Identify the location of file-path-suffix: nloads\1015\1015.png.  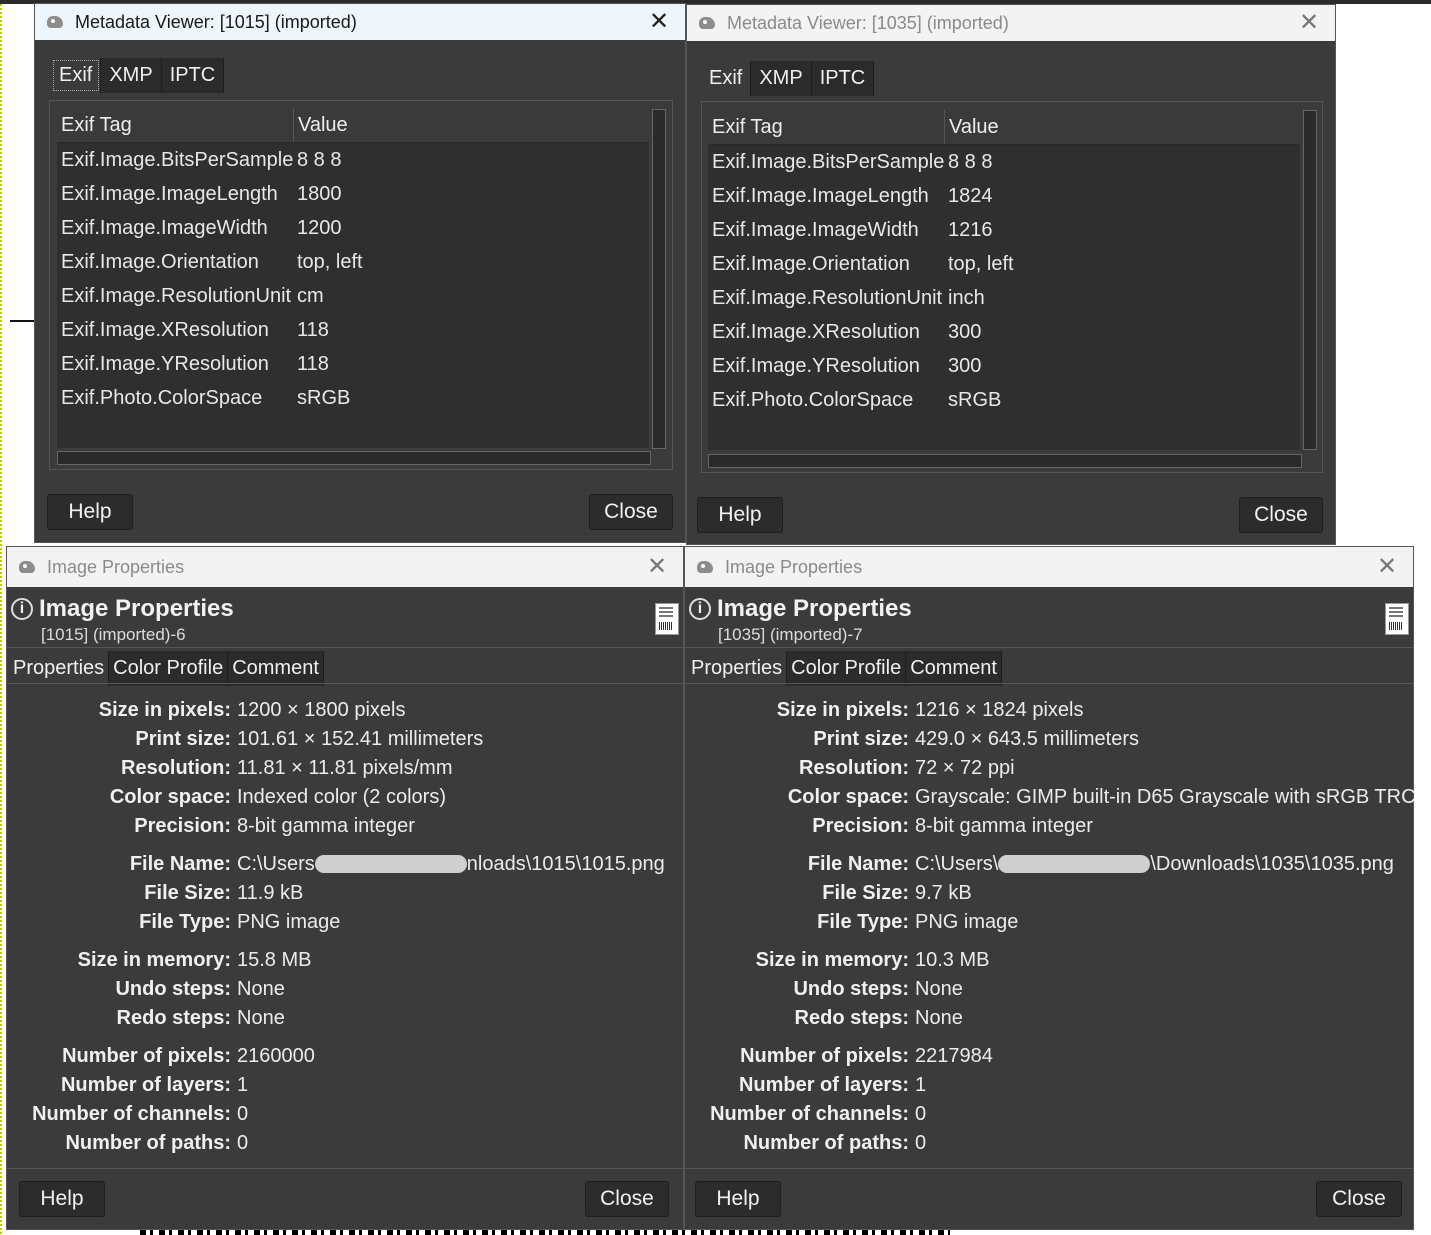
(565, 863).